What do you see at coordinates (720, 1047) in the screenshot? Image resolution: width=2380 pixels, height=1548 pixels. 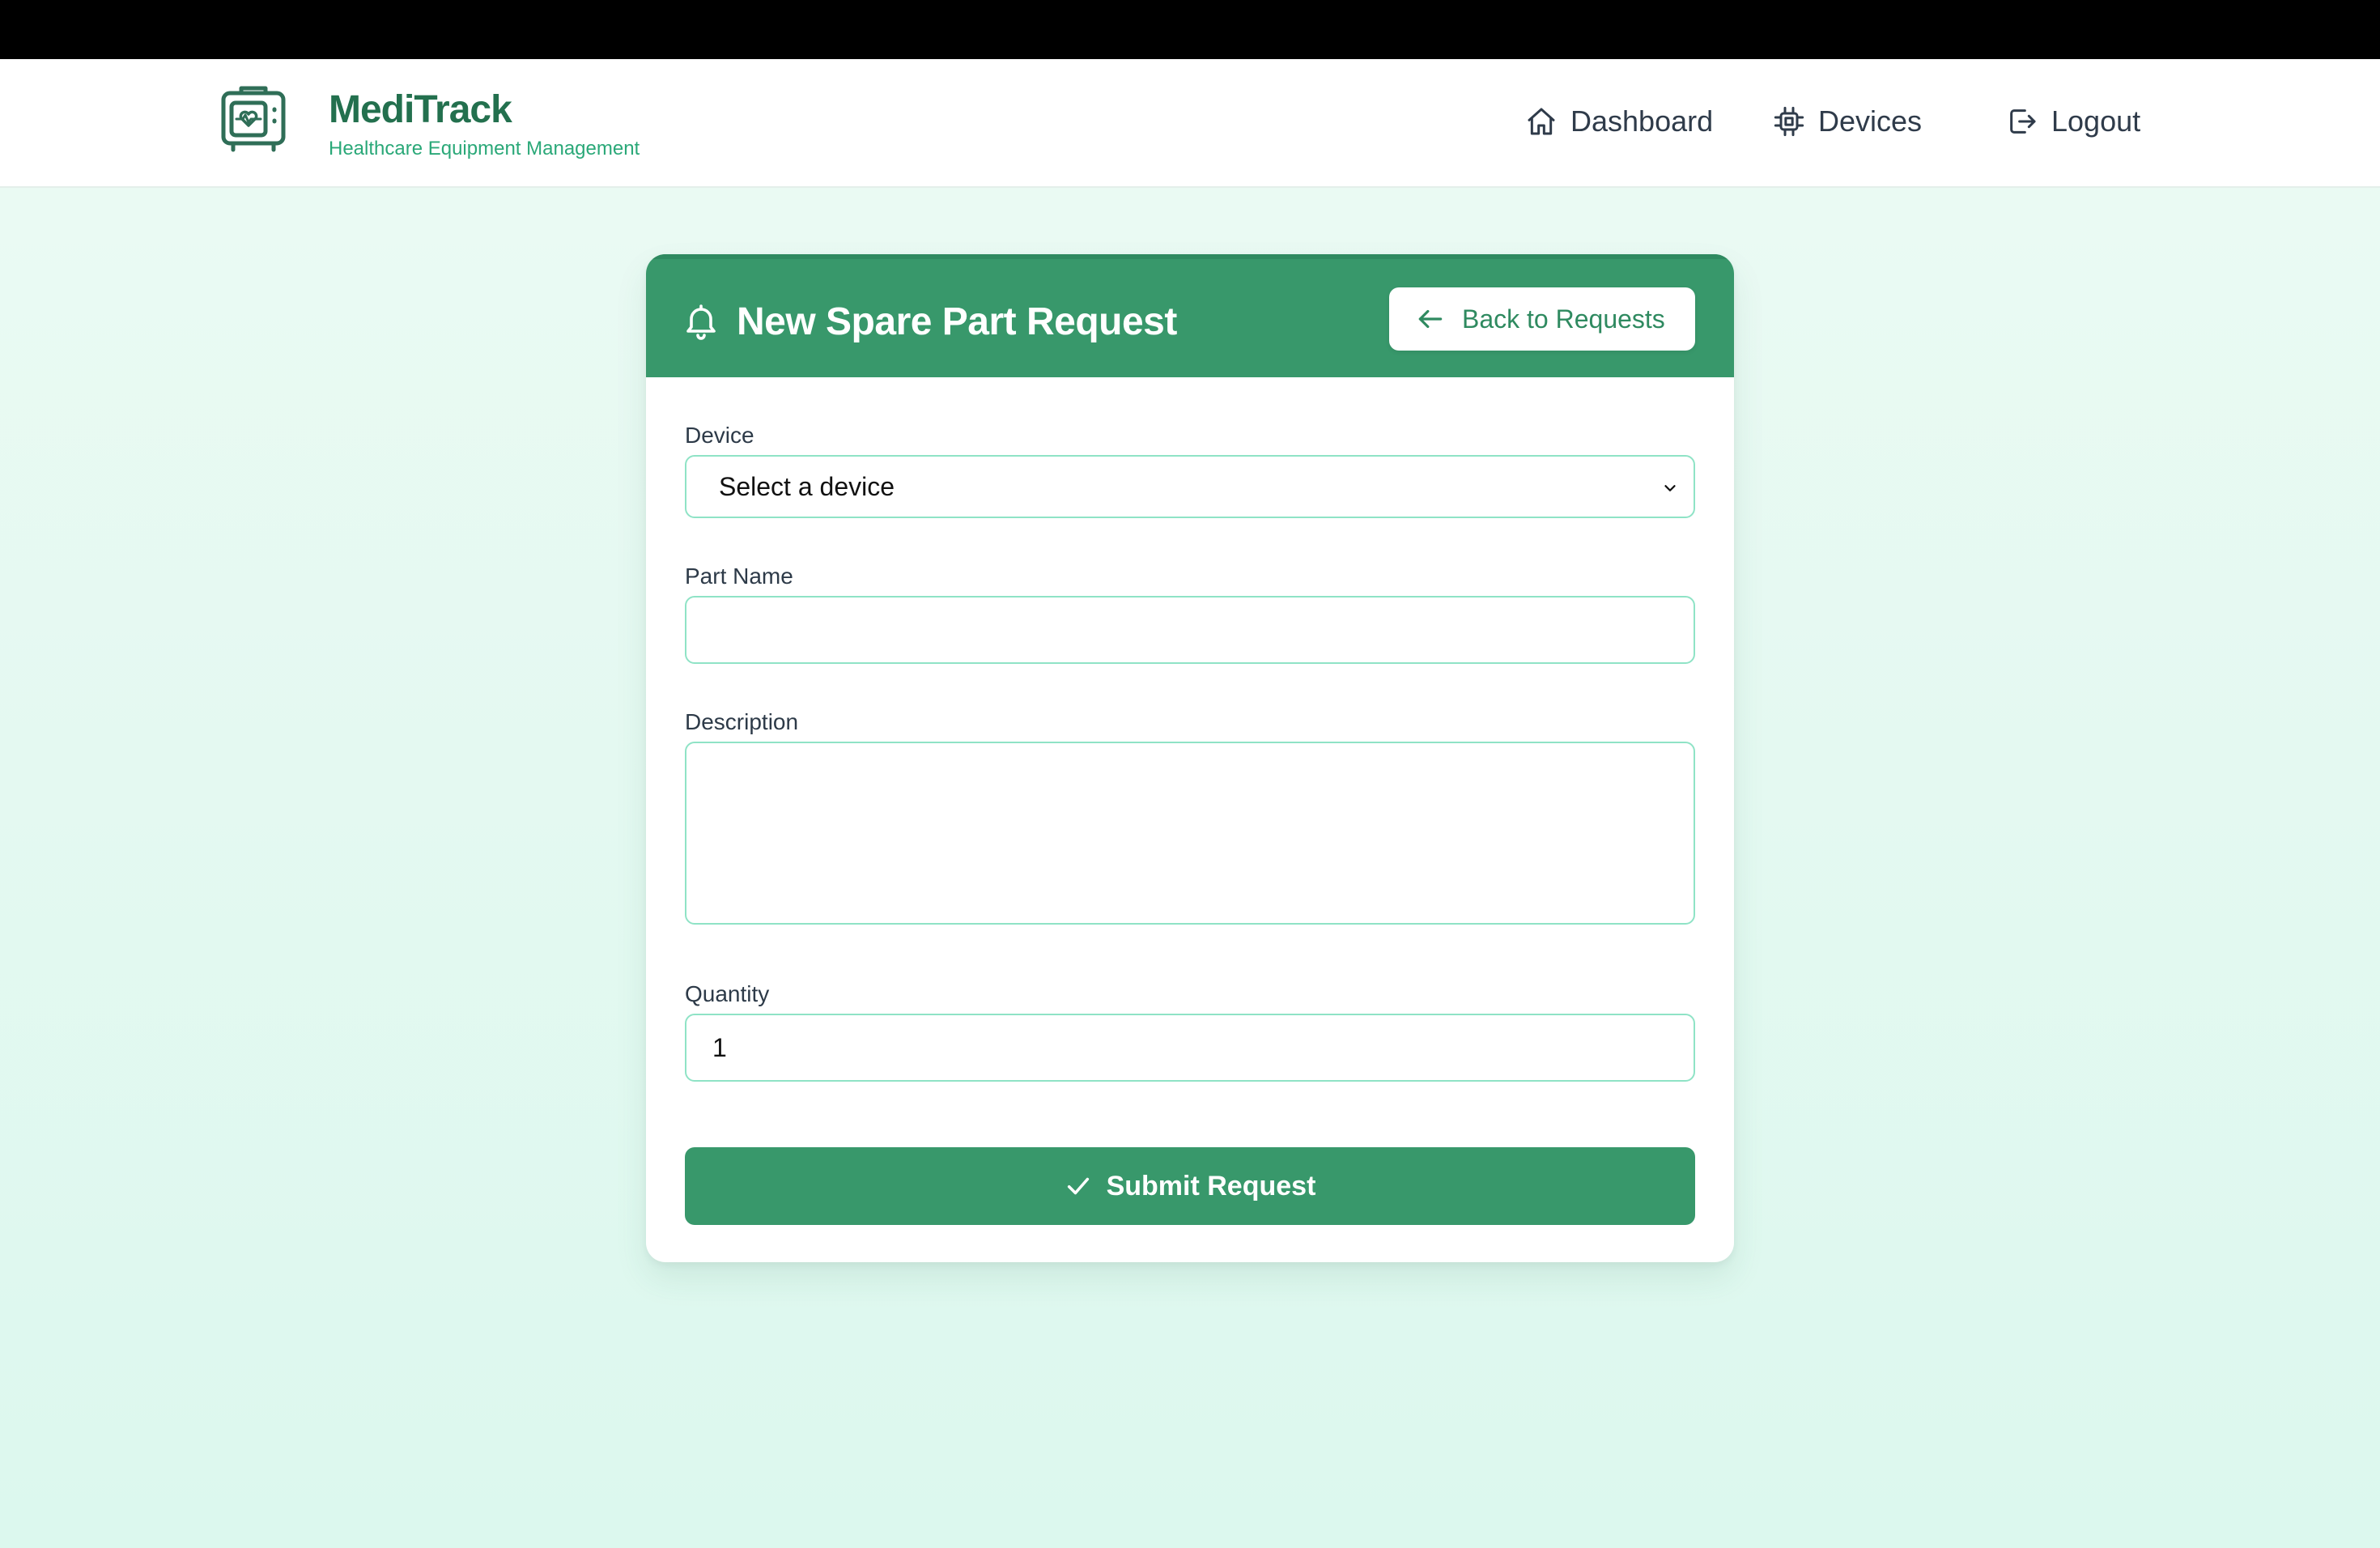 I see `quantity-value: 1` at bounding box center [720, 1047].